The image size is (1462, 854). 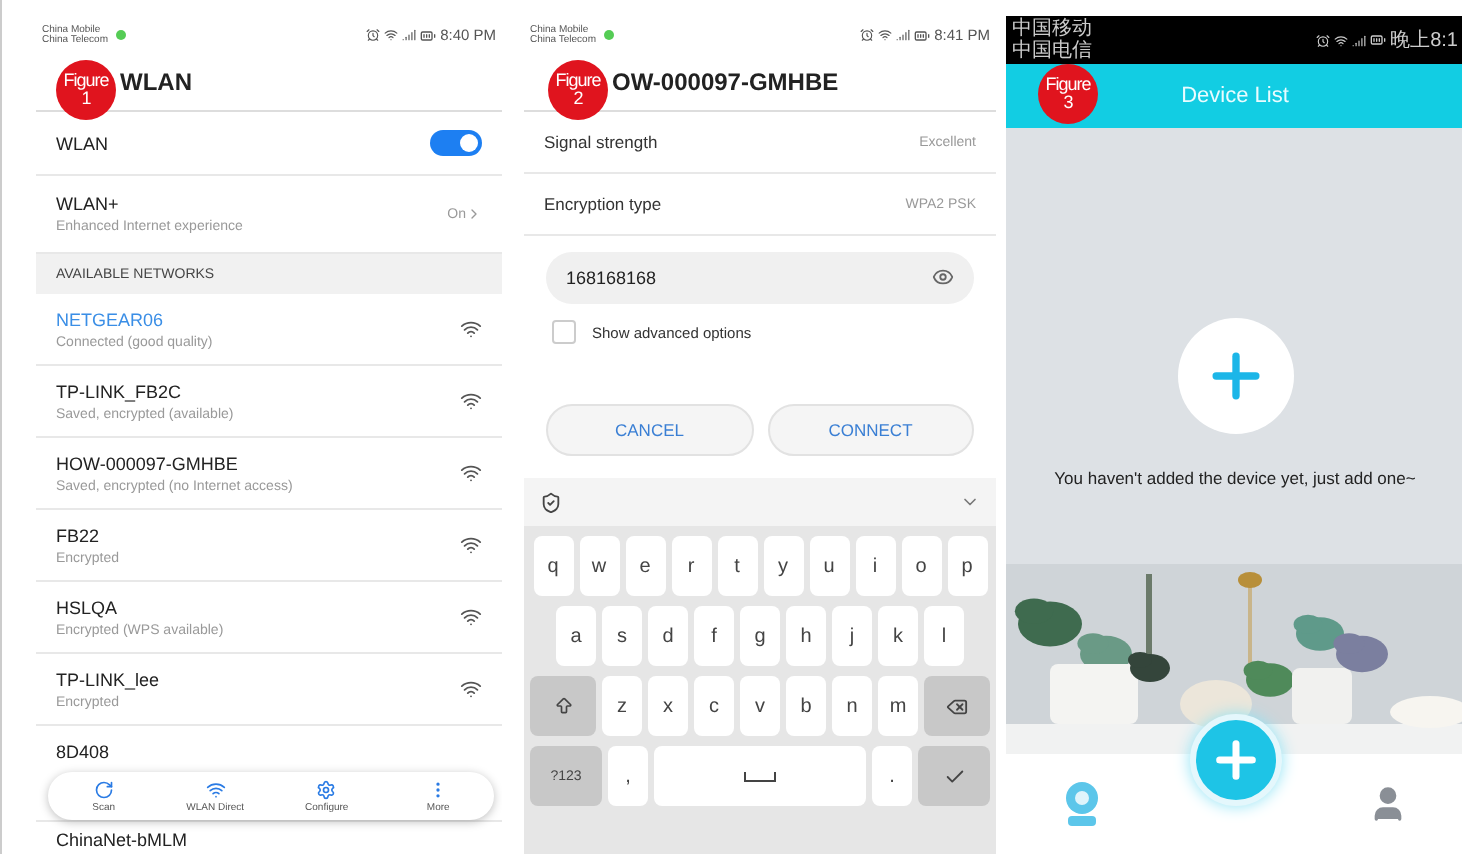 I want to click on keyboard-key: a, so click(x=576, y=636).